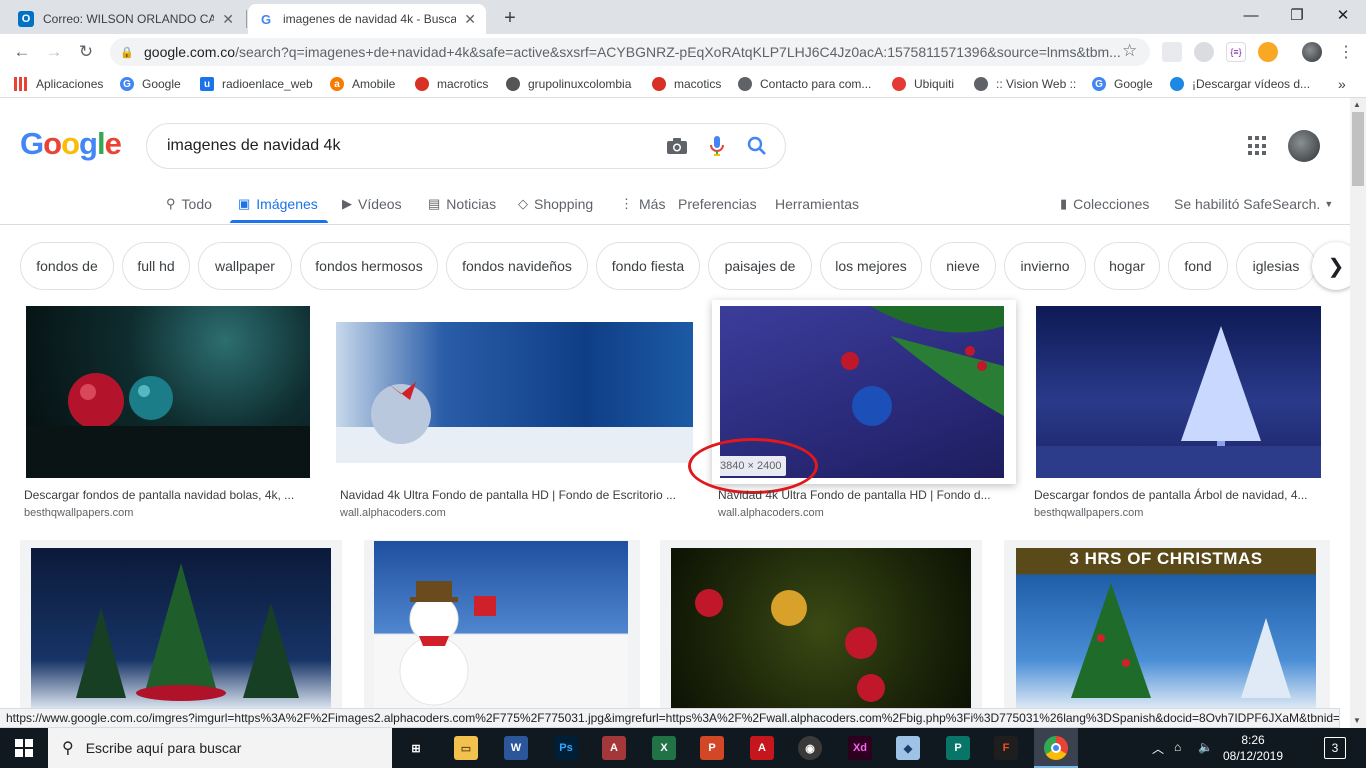 This screenshot has width=1366, height=768. What do you see at coordinates (1251, 15) in the screenshot?
I see `minimize-button: —` at bounding box center [1251, 15].